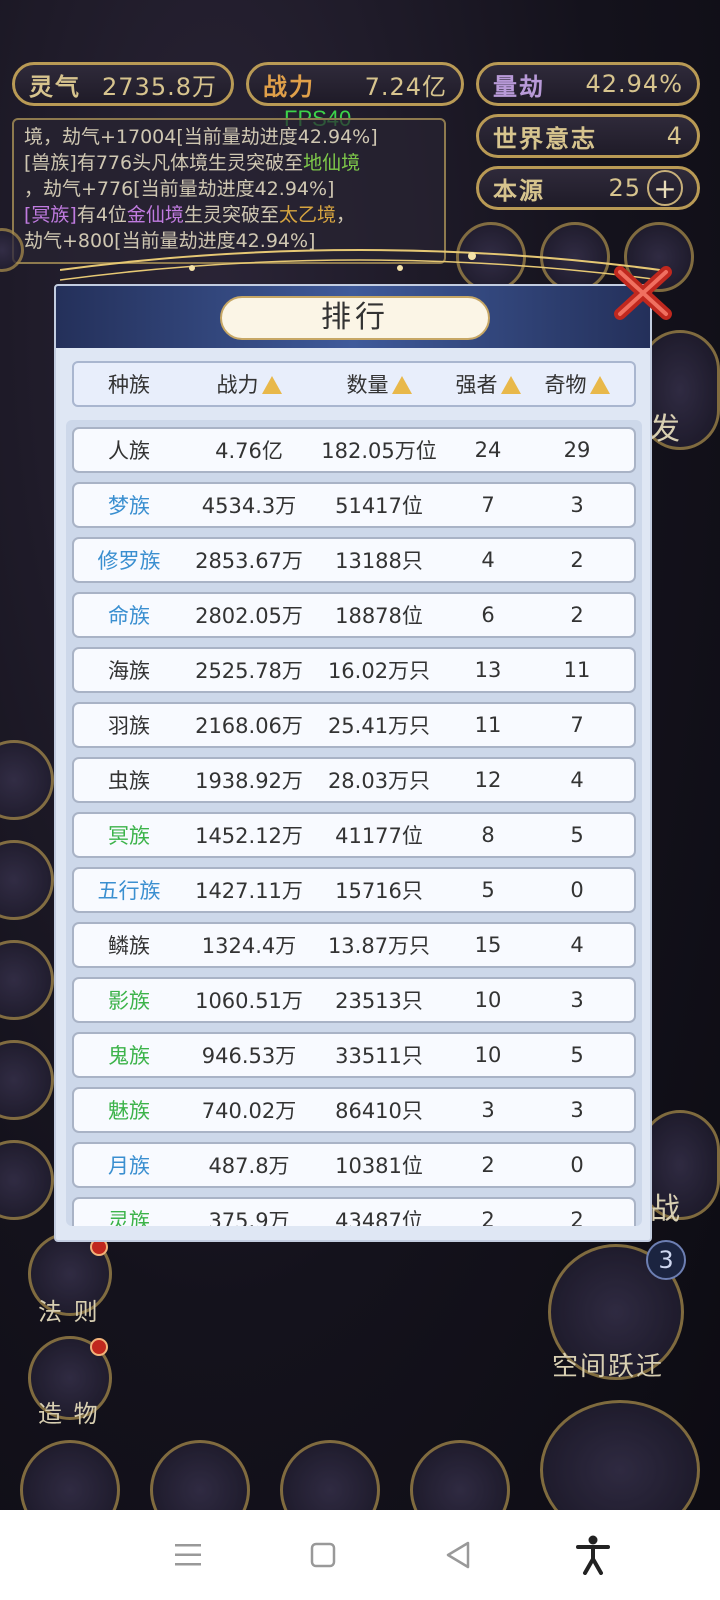 This screenshot has width=720, height=1600. Describe the element at coordinates (345, 215) in the screenshot. I see `log-text: ，` at that location.